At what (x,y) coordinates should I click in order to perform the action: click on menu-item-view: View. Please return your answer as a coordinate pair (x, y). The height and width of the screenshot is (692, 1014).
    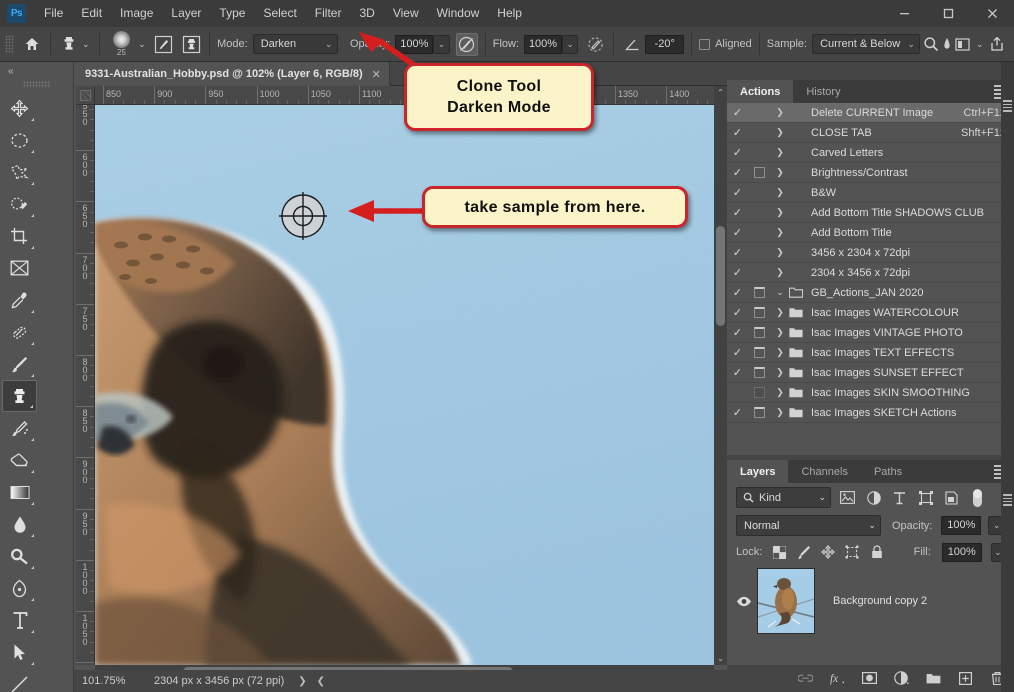
    Looking at the image, I should click on (406, 13).